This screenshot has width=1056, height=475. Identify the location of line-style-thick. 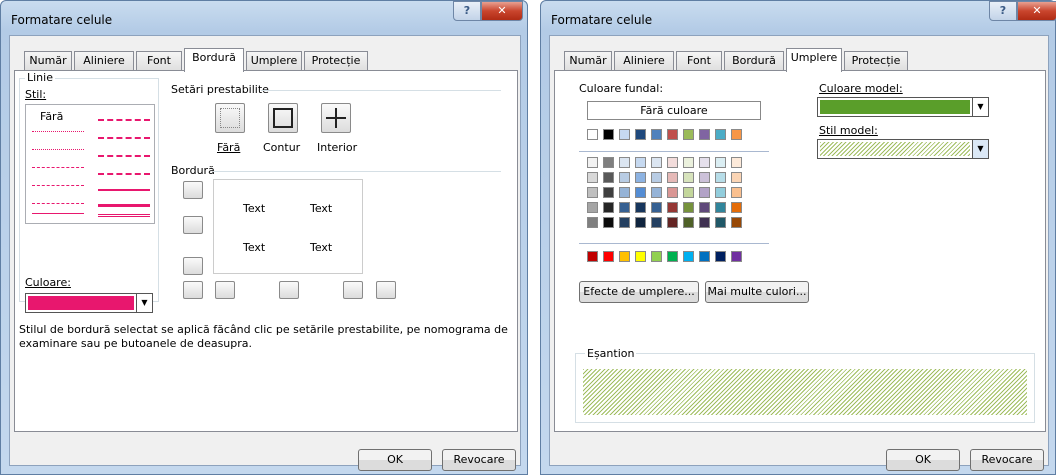
(124, 205).